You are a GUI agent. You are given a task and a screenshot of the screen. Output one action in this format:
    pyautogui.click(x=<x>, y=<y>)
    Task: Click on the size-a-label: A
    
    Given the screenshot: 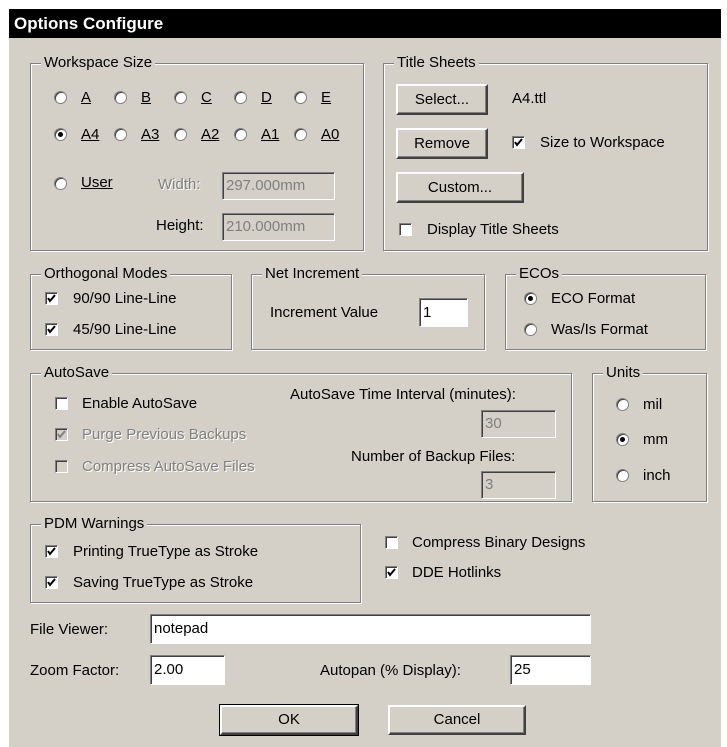 What is the action you would take?
    pyautogui.click(x=86, y=97)
    